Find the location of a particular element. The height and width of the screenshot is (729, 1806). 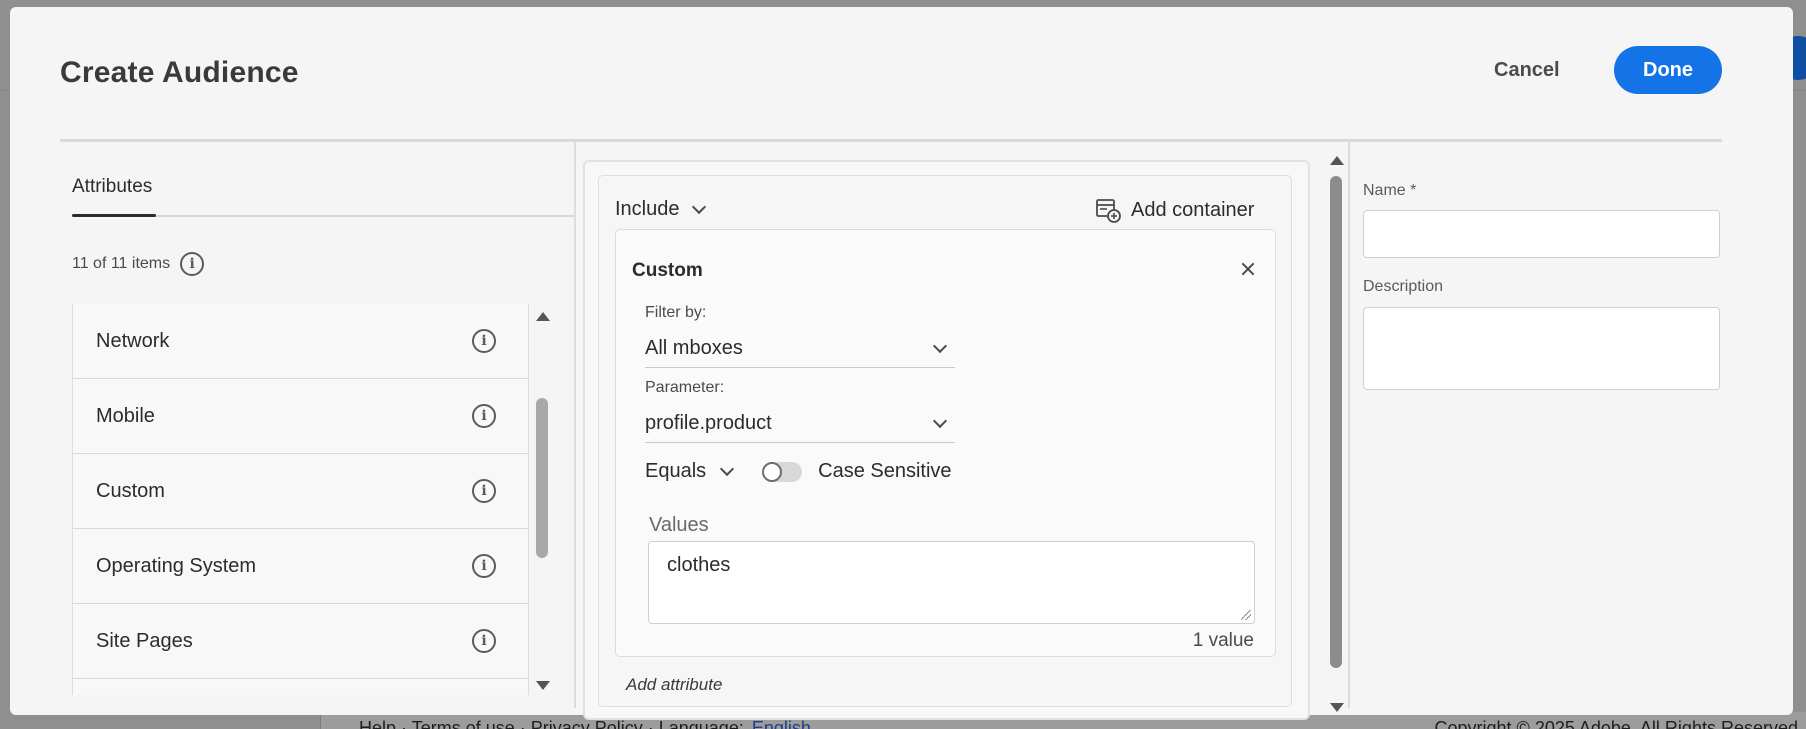

list-item: Custom i is located at coordinates (300, 491).